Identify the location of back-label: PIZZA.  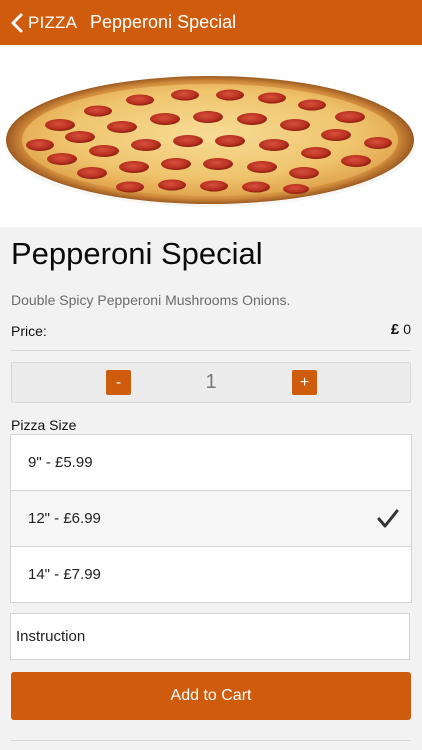
(53, 22).